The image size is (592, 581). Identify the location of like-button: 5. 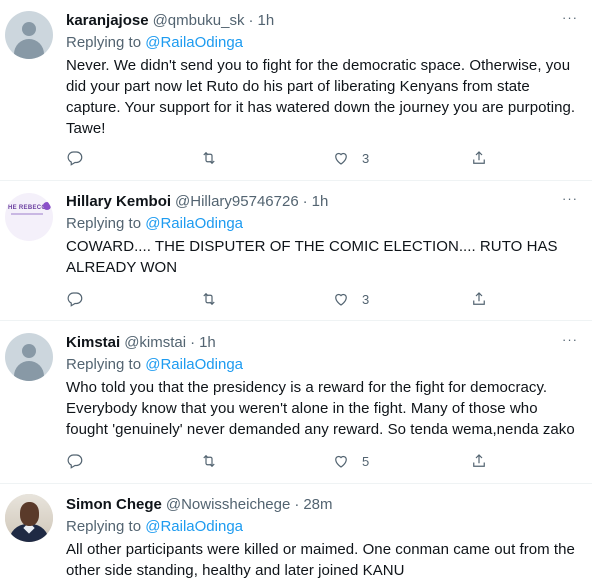
(350, 461).